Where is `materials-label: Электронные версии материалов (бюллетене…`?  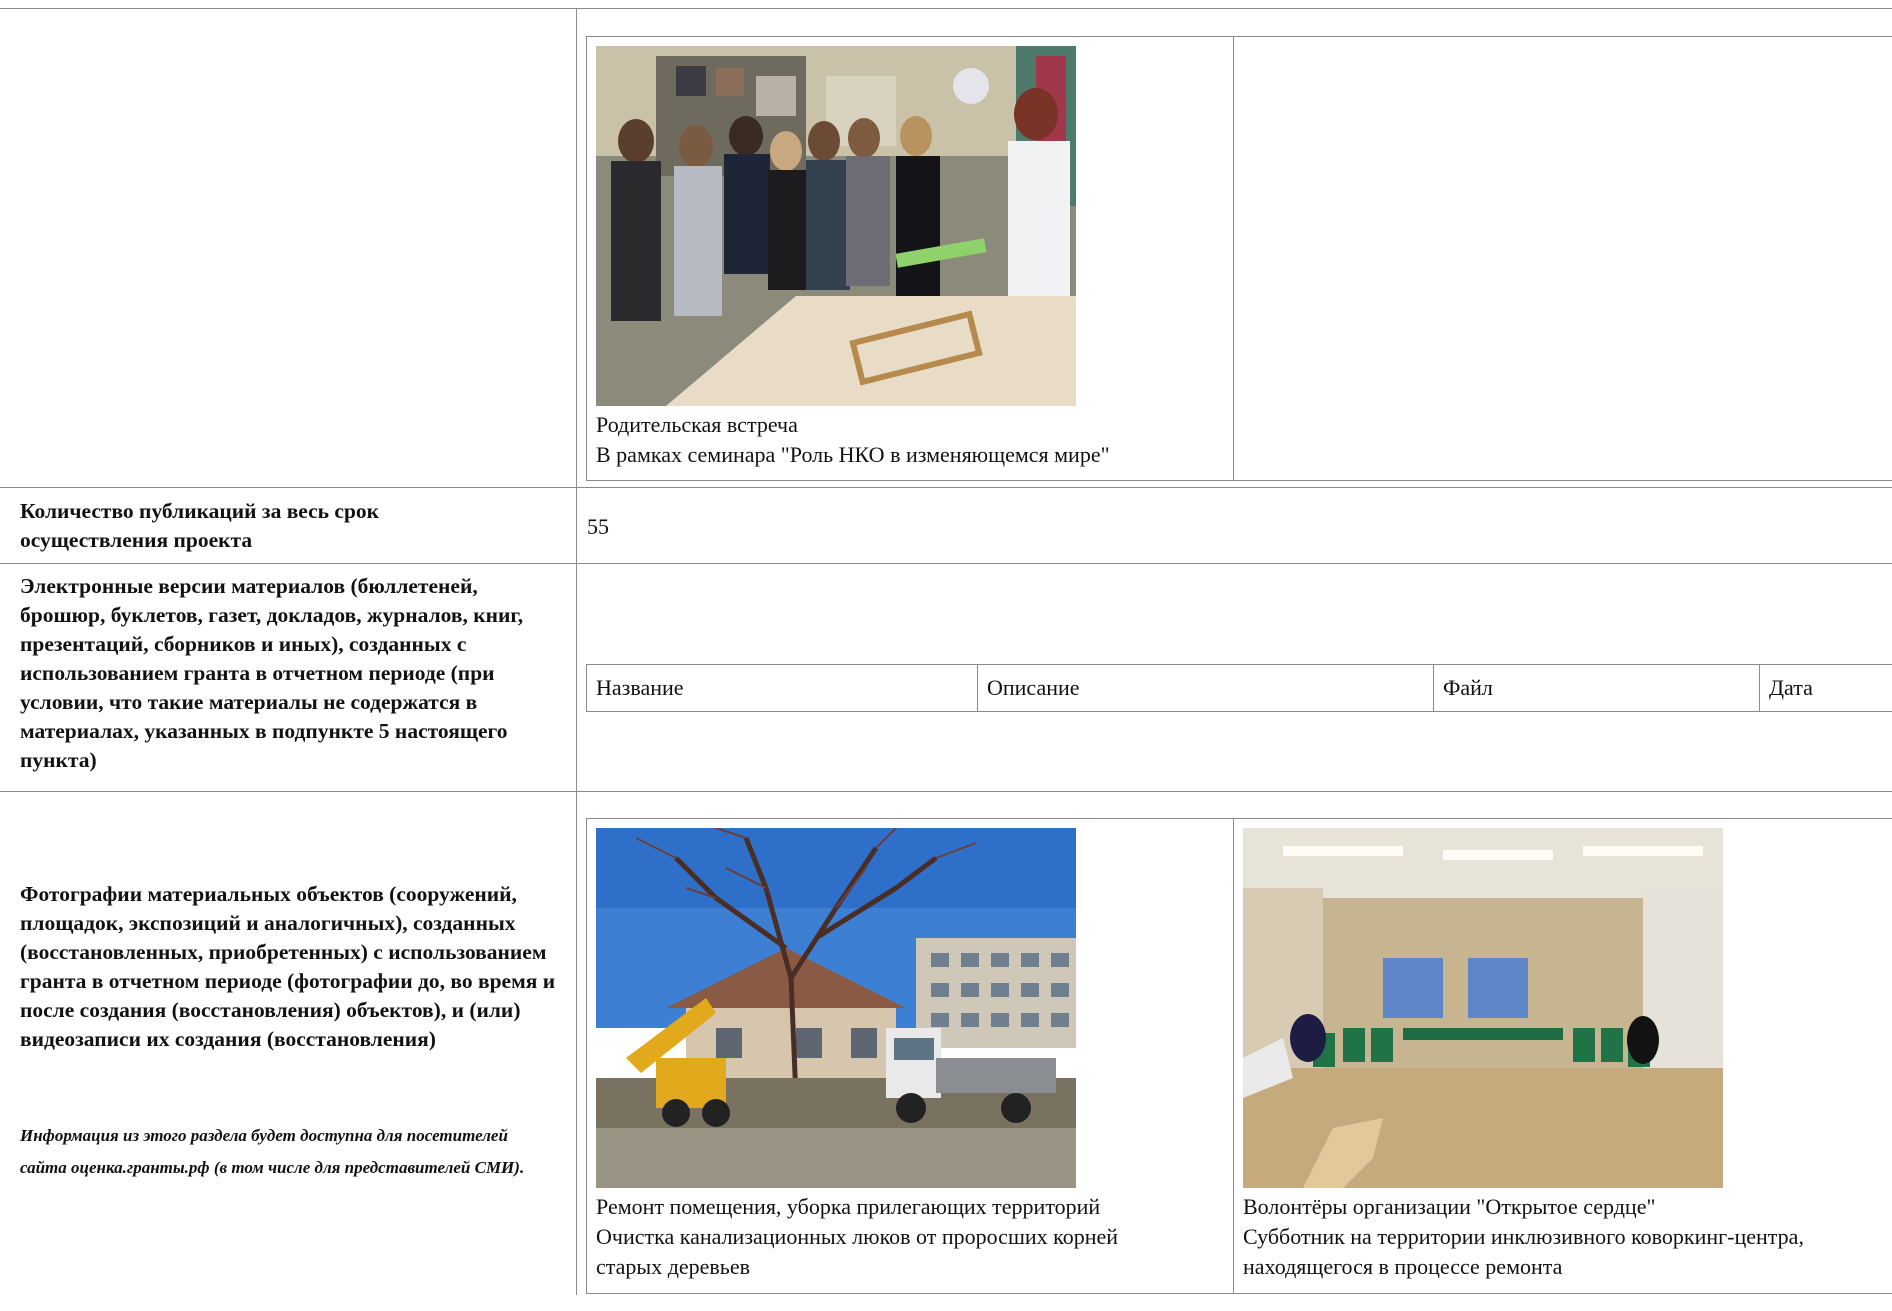
materials-label: Электронные версии материалов (бюллетене… is located at coordinates (272, 673).